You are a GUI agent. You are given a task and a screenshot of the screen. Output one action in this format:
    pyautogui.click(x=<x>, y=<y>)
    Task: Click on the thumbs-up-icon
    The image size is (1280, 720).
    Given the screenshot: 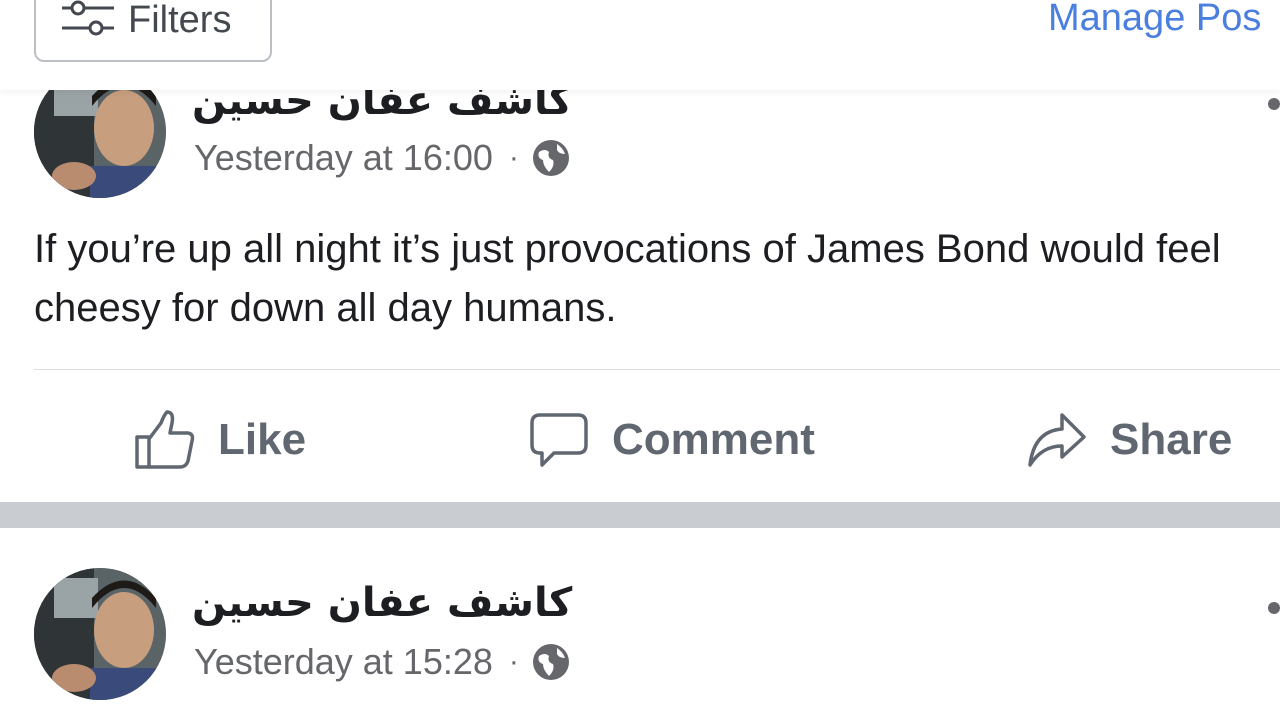 What is the action you would take?
    pyautogui.click(x=165, y=439)
    